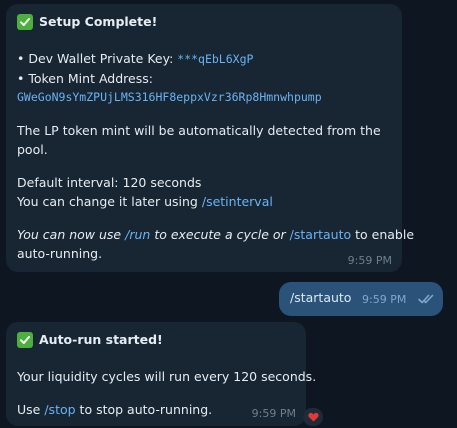 The image size is (457, 428). Describe the element at coordinates (427, 300) in the screenshot. I see `double-check-icon` at that location.